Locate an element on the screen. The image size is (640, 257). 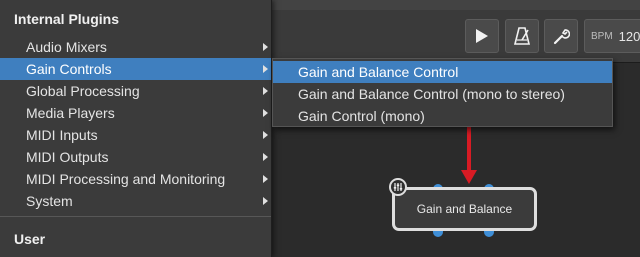
bpm-display: BPM 120 is located at coordinates (612, 36).